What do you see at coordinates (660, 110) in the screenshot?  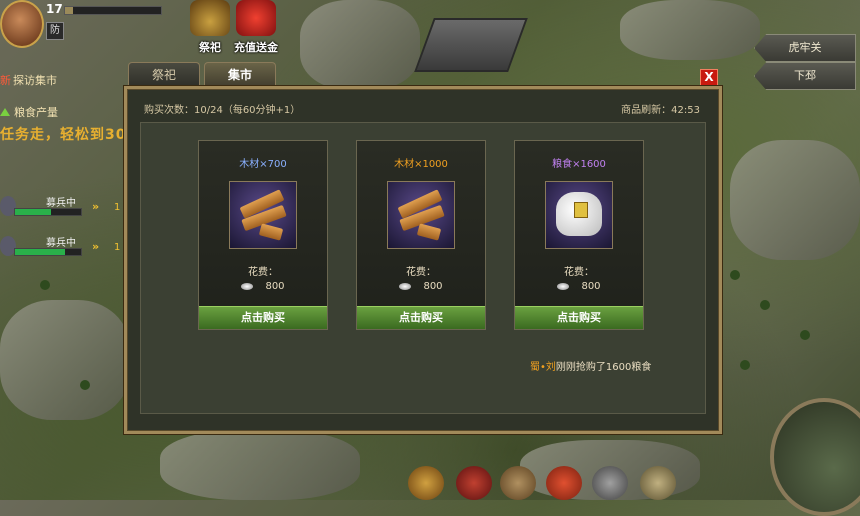 I see `refresh-timer: 商品刷新：42:53` at bounding box center [660, 110].